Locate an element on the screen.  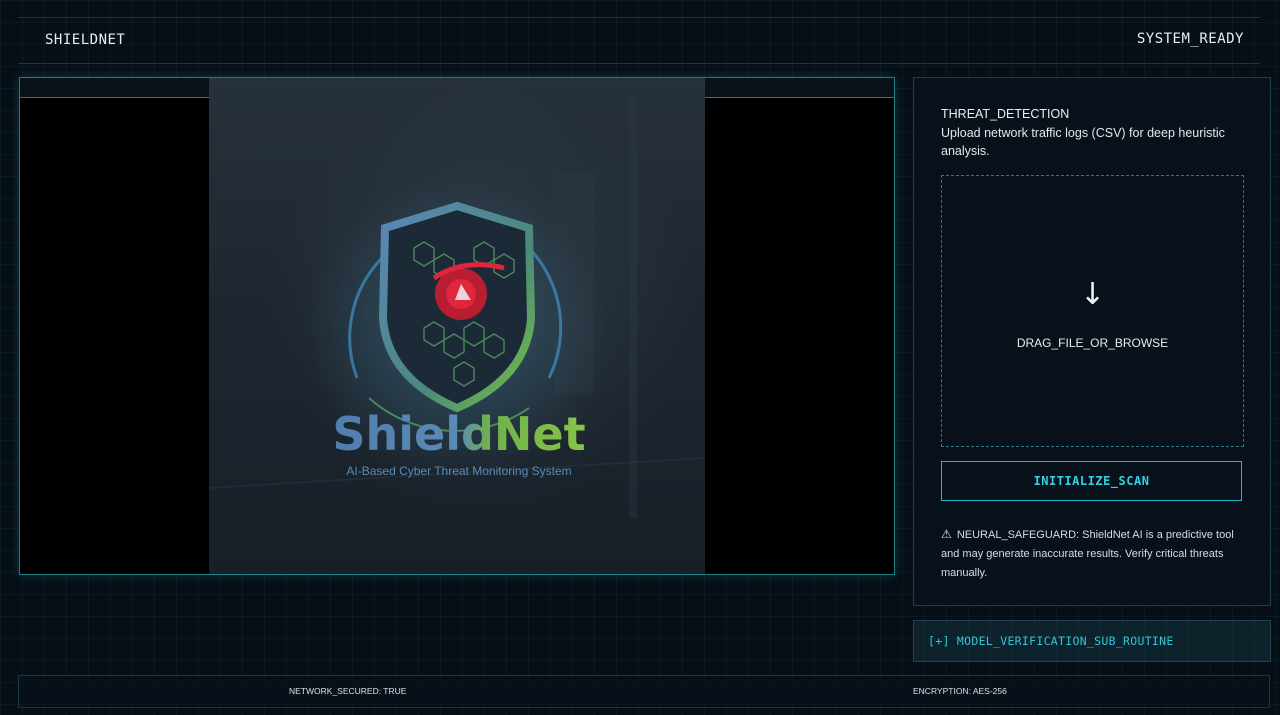
logo-title: ShieldNet is located at coordinates (458, 434).